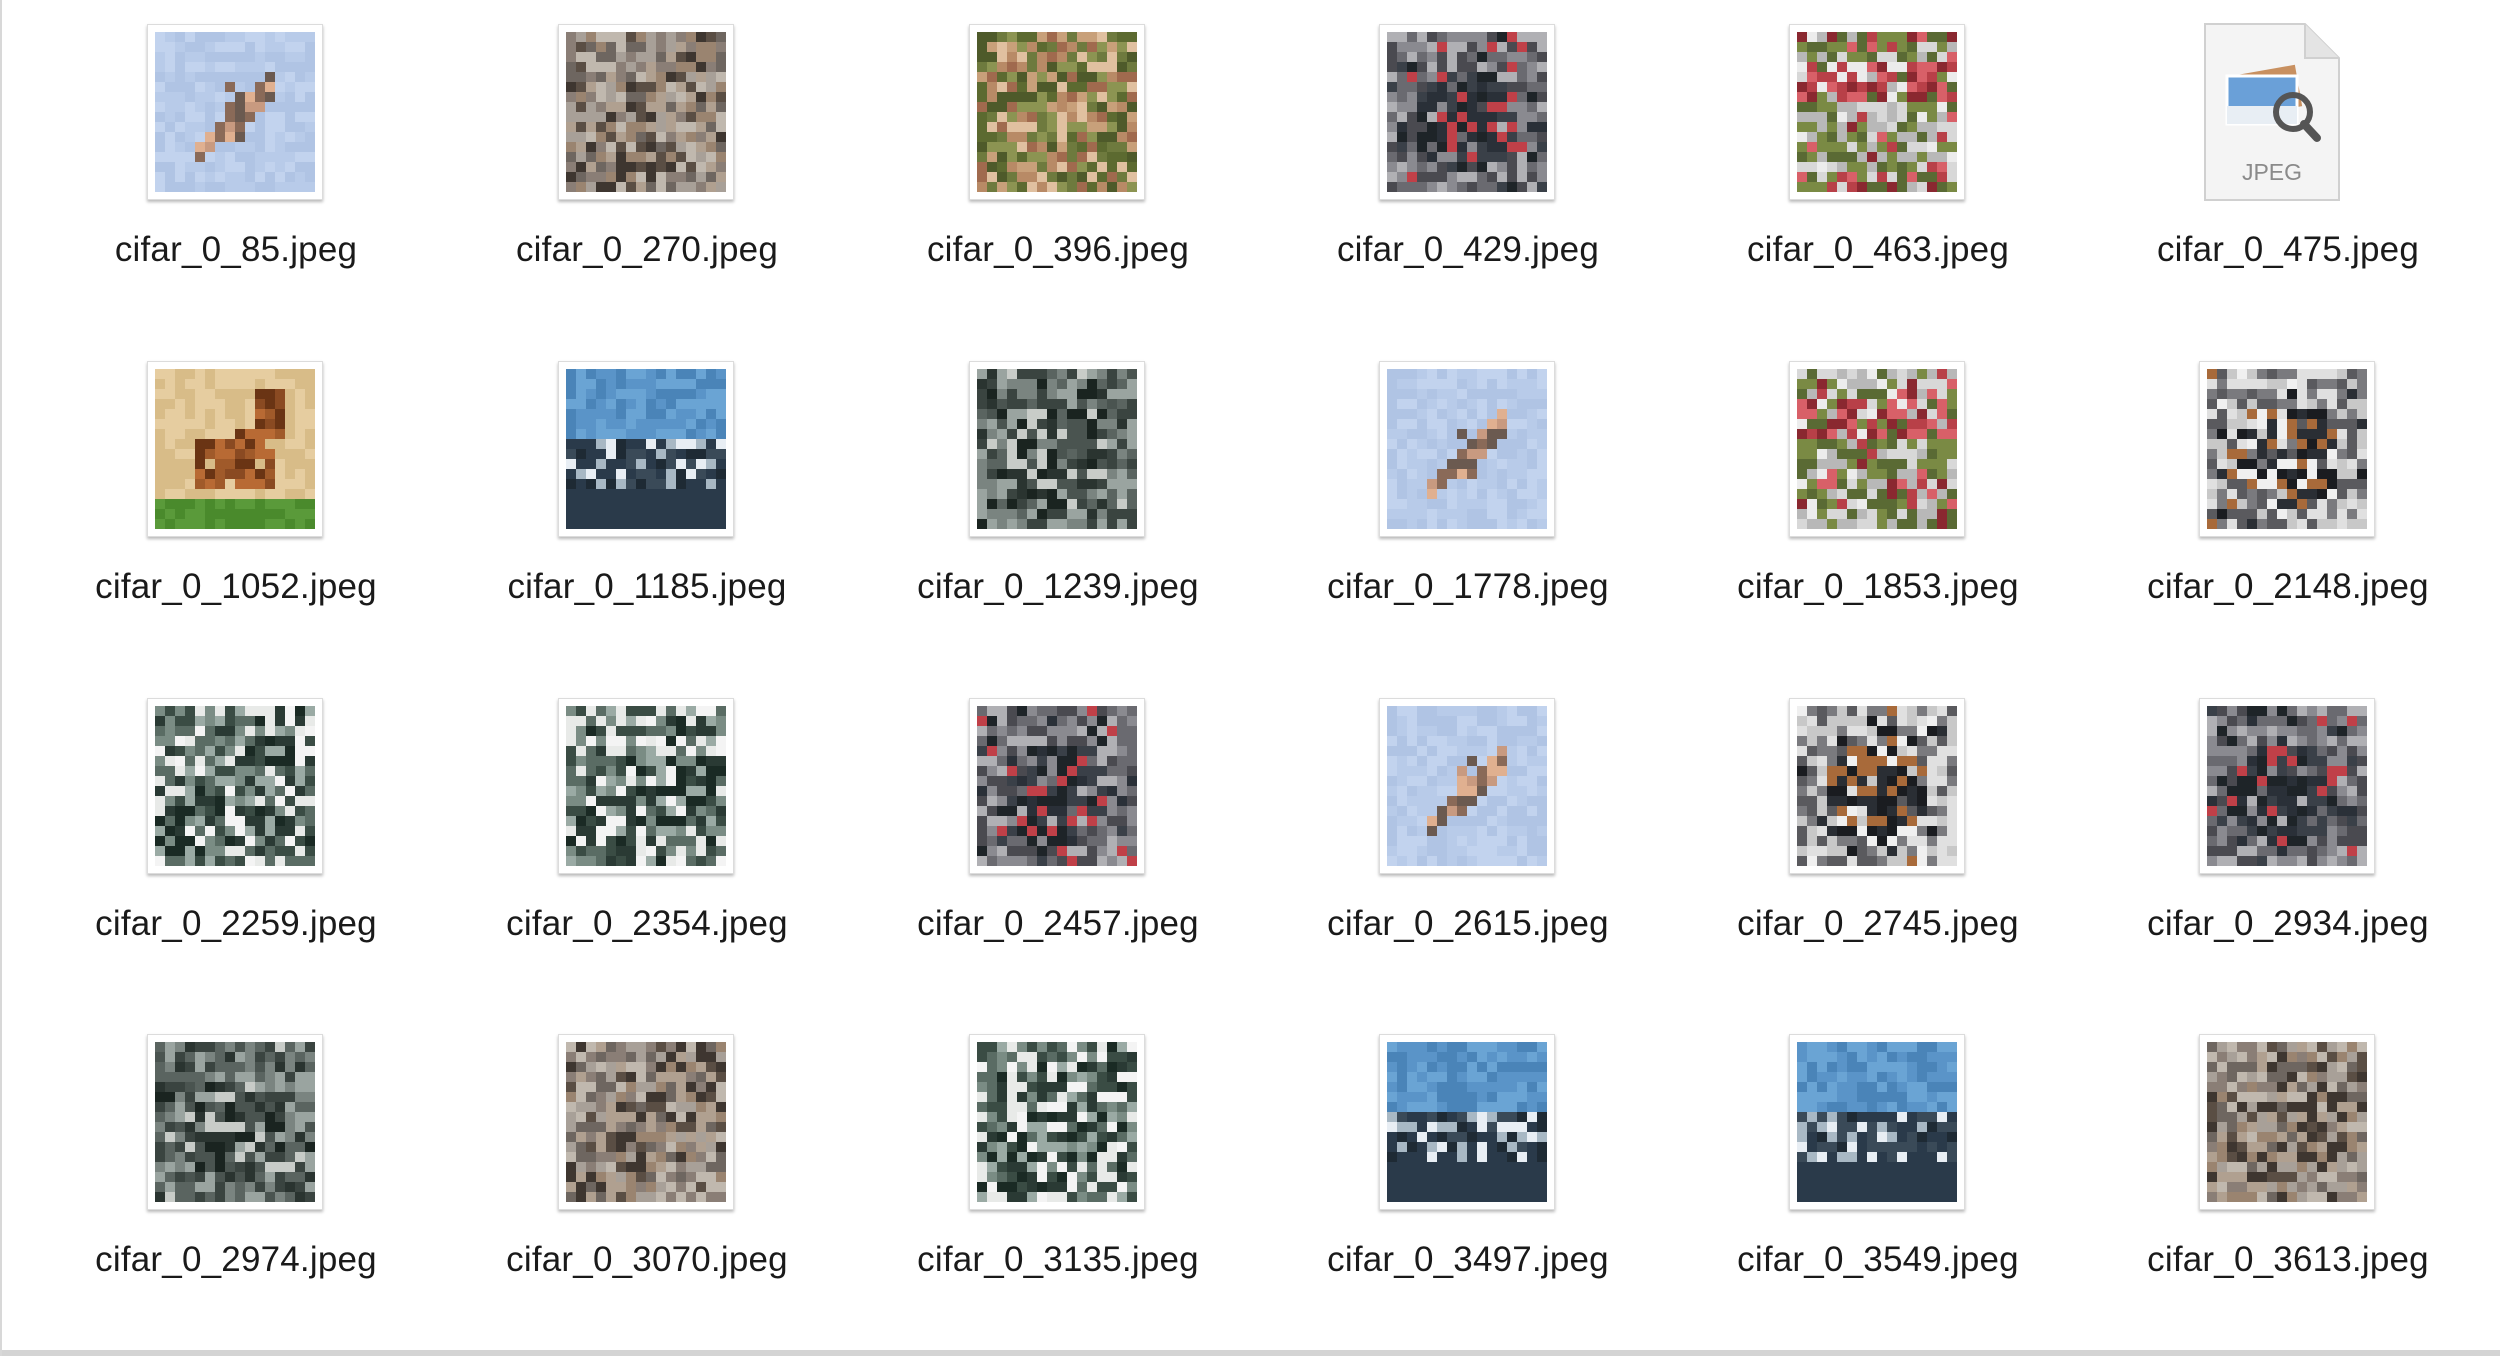 Image resolution: width=2500 pixels, height=1356 pixels. What do you see at coordinates (1878, 924) in the screenshot?
I see `file-name-label: cifar_0_2745.jpeg` at bounding box center [1878, 924].